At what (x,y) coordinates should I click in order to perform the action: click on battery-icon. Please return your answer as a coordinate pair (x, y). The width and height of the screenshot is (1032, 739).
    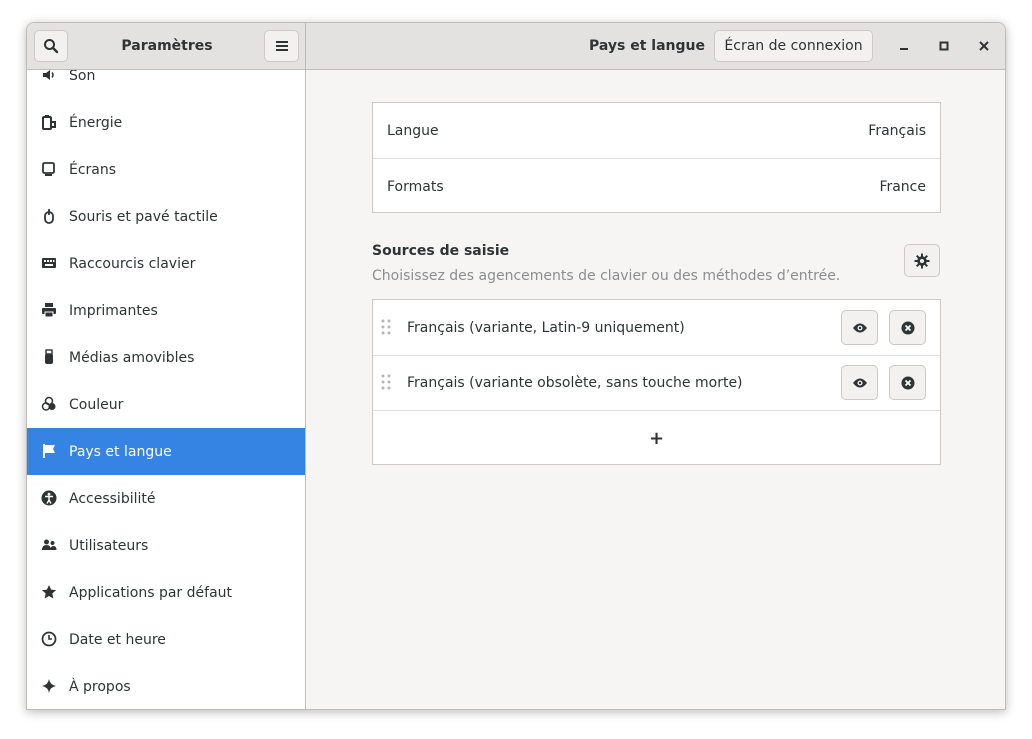
    Looking at the image, I should click on (49, 122).